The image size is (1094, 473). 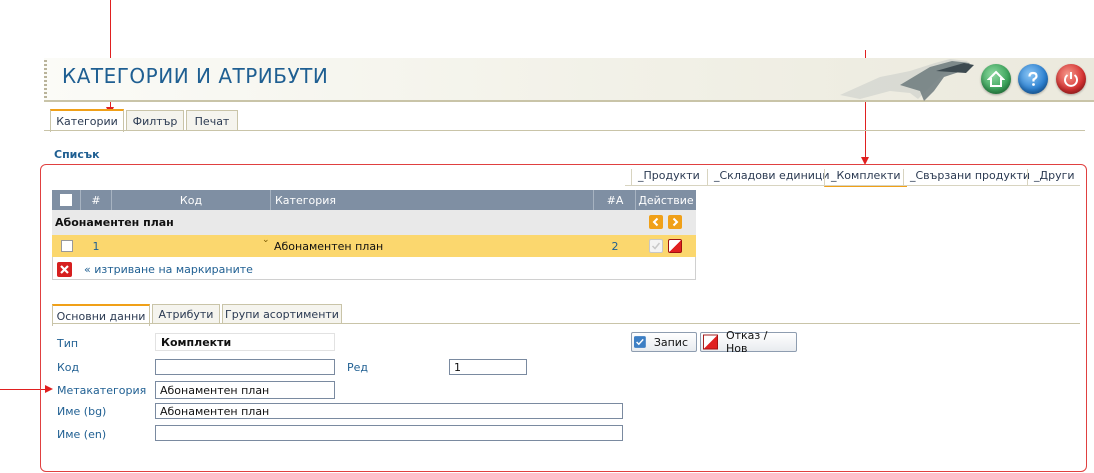 I want to click on help-icon, so click(x=1033, y=78).